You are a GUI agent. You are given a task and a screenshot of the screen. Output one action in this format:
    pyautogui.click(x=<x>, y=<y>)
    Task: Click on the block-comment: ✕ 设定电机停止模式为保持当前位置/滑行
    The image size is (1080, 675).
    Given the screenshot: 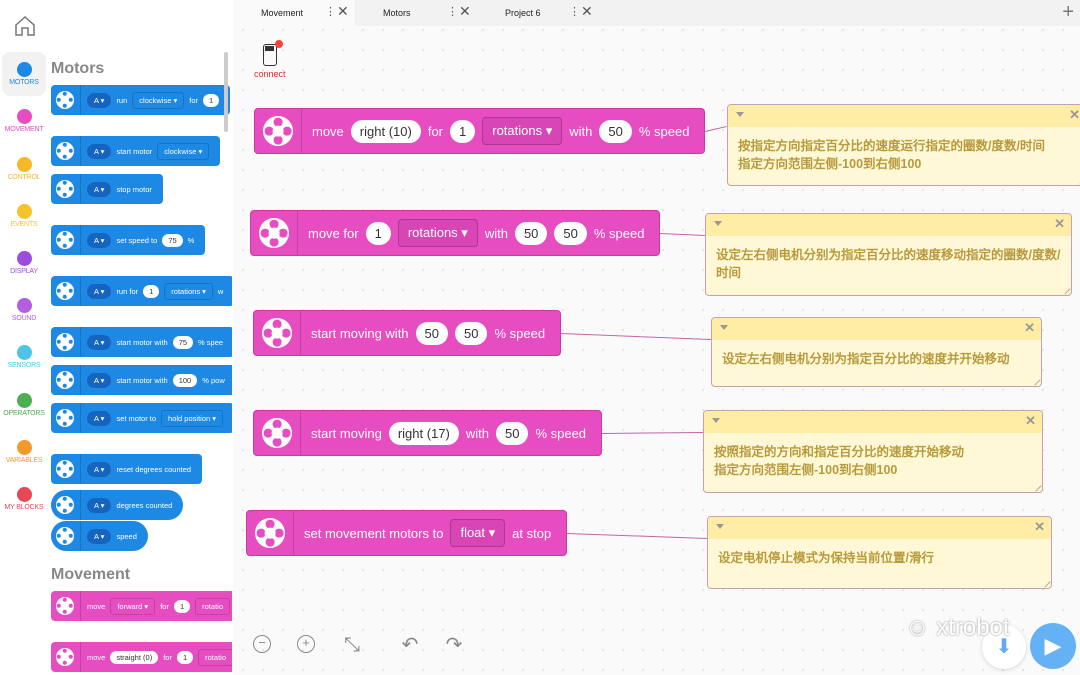 What is the action you would take?
    pyautogui.click(x=879, y=552)
    